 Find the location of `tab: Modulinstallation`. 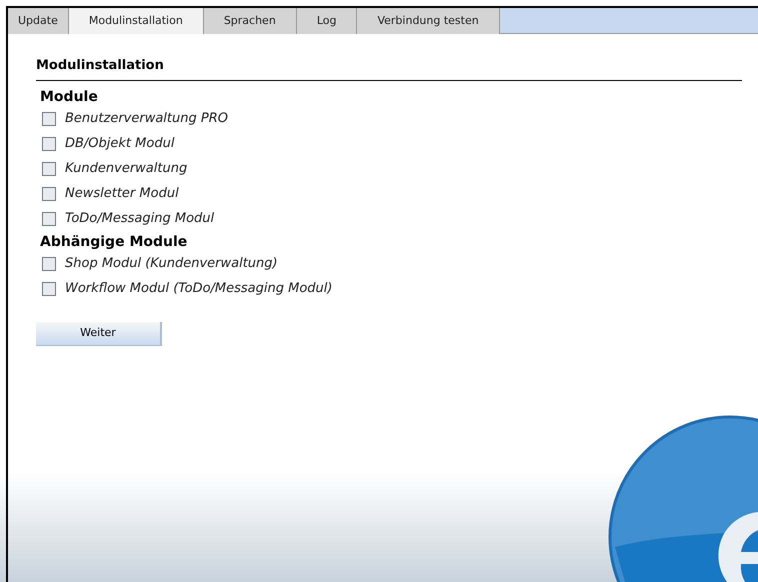

tab: Modulinstallation is located at coordinates (136, 21).